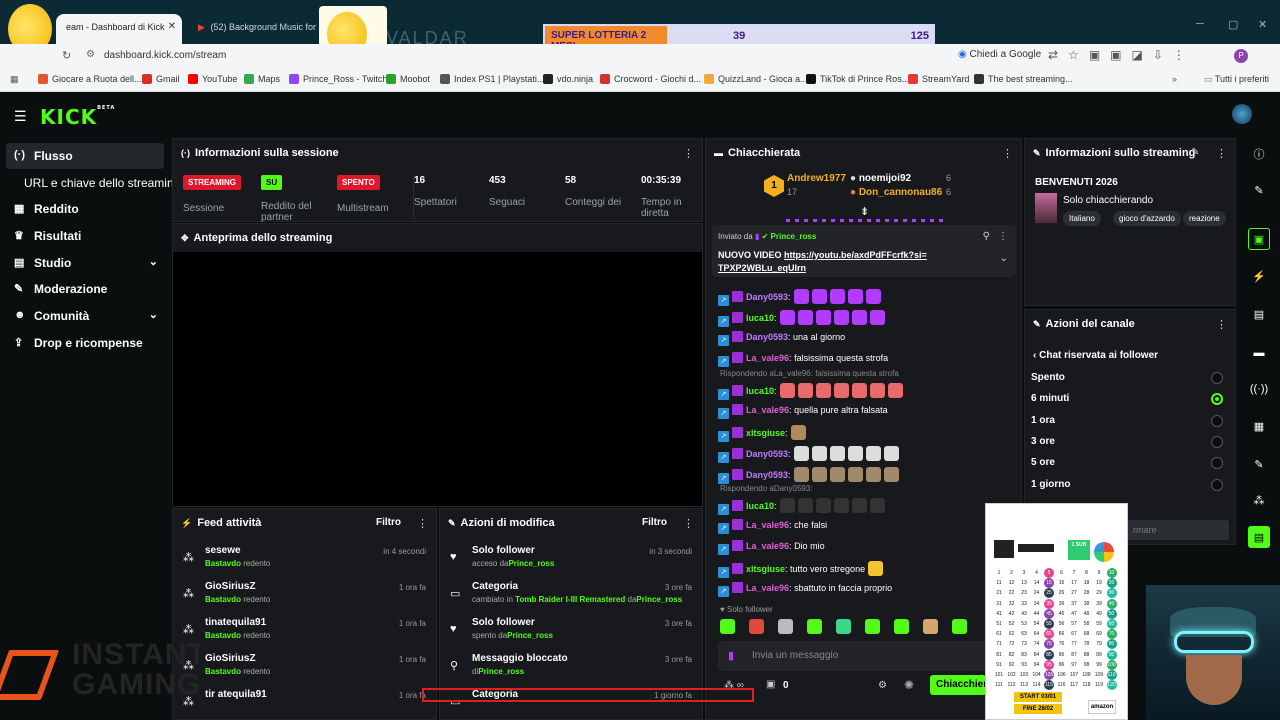  What do you see at coordinates (864, 211) in the screenshot?
I see `scroll-down-icon: ⇟` at bounding box center [864, 211].